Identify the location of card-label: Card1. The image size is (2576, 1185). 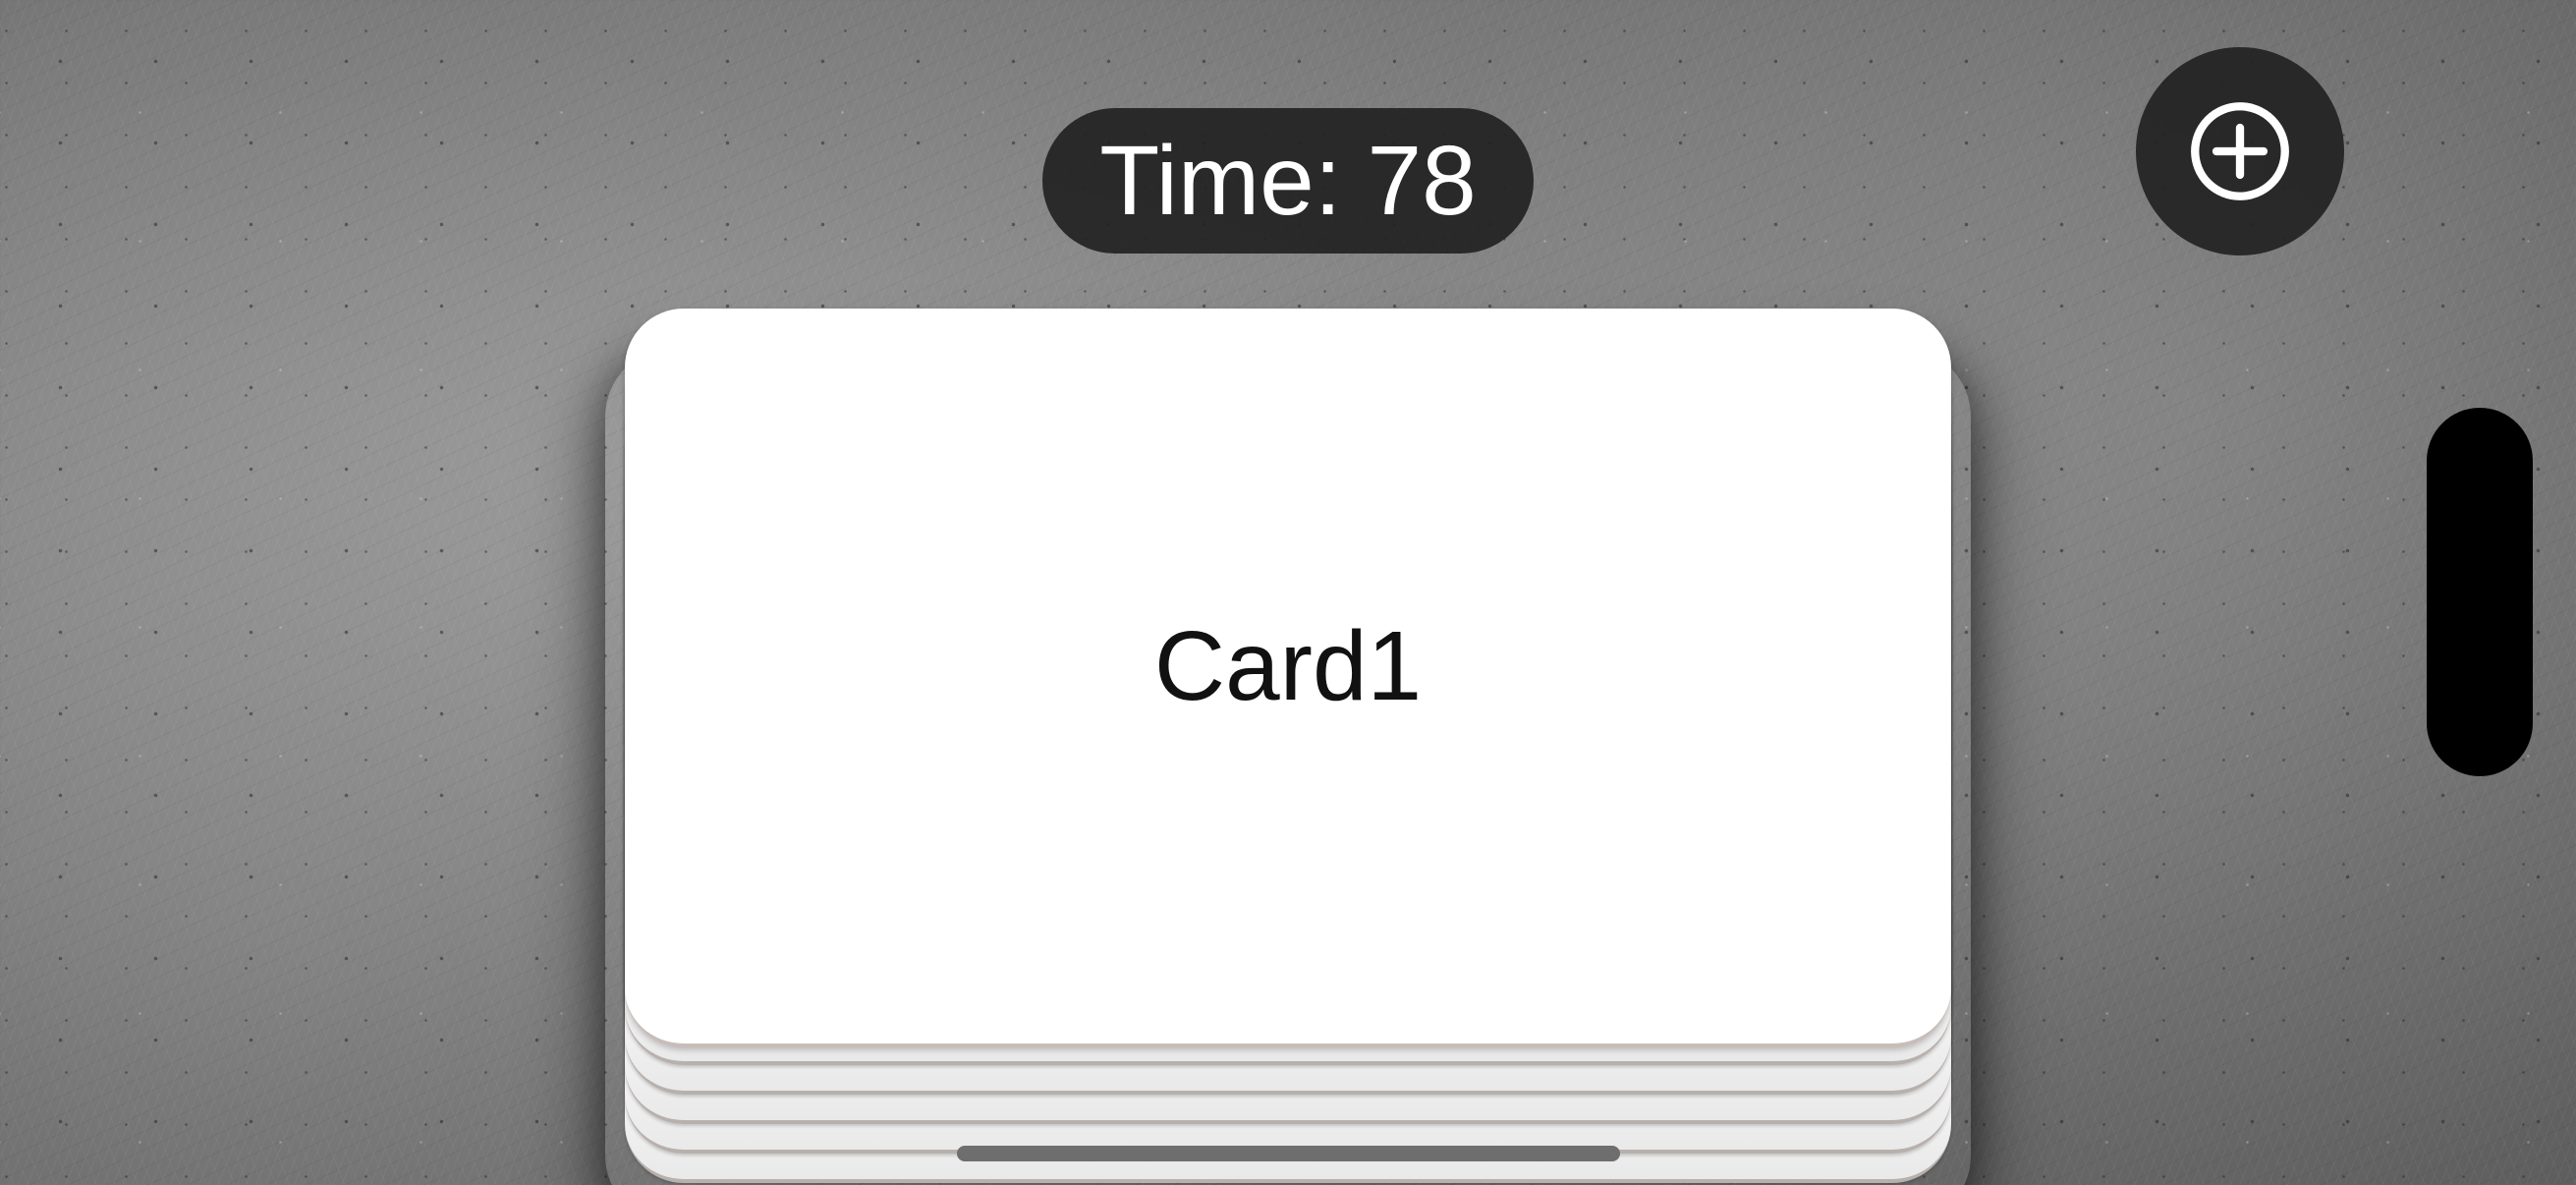
(1288, 666).